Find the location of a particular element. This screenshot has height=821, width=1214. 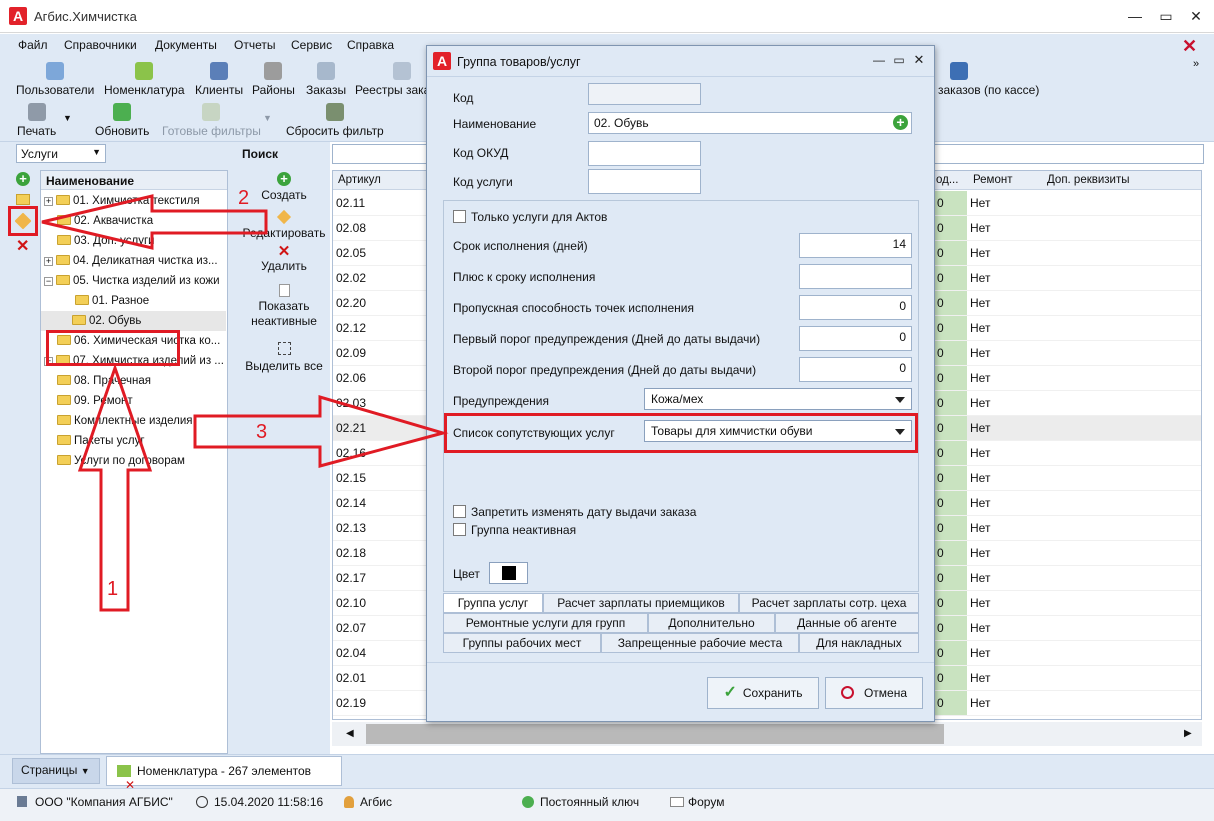

reset-filter-button: Сбросить фильтр is located at coordinates (335, 120).